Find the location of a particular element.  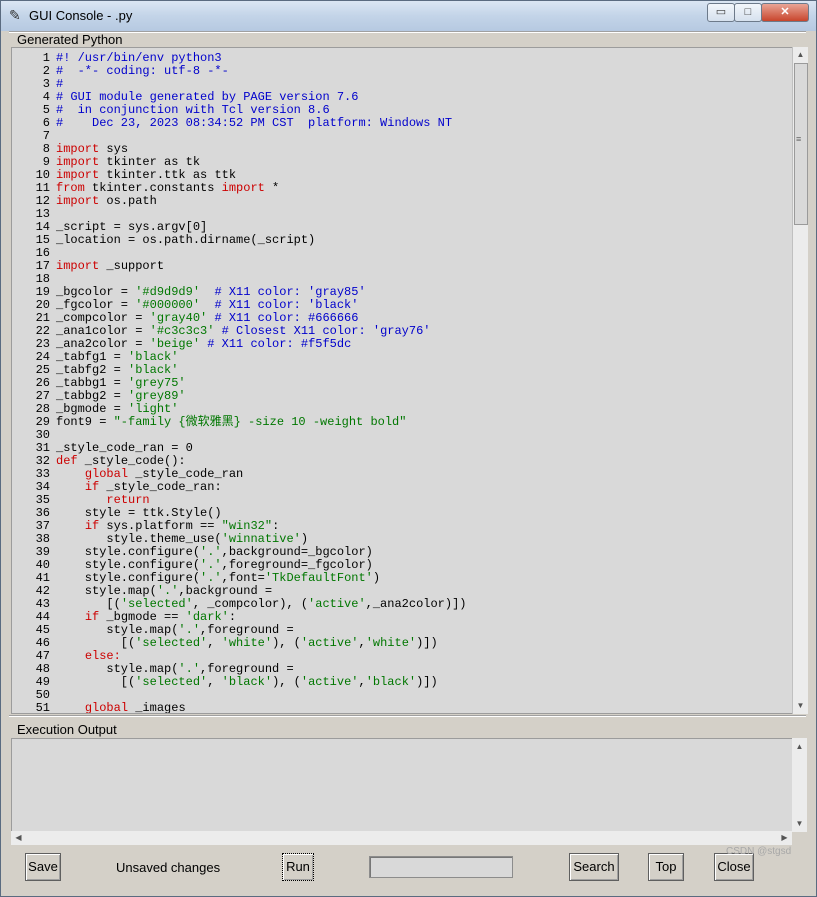

code-text: global _images is located at coordinates (135, 707).